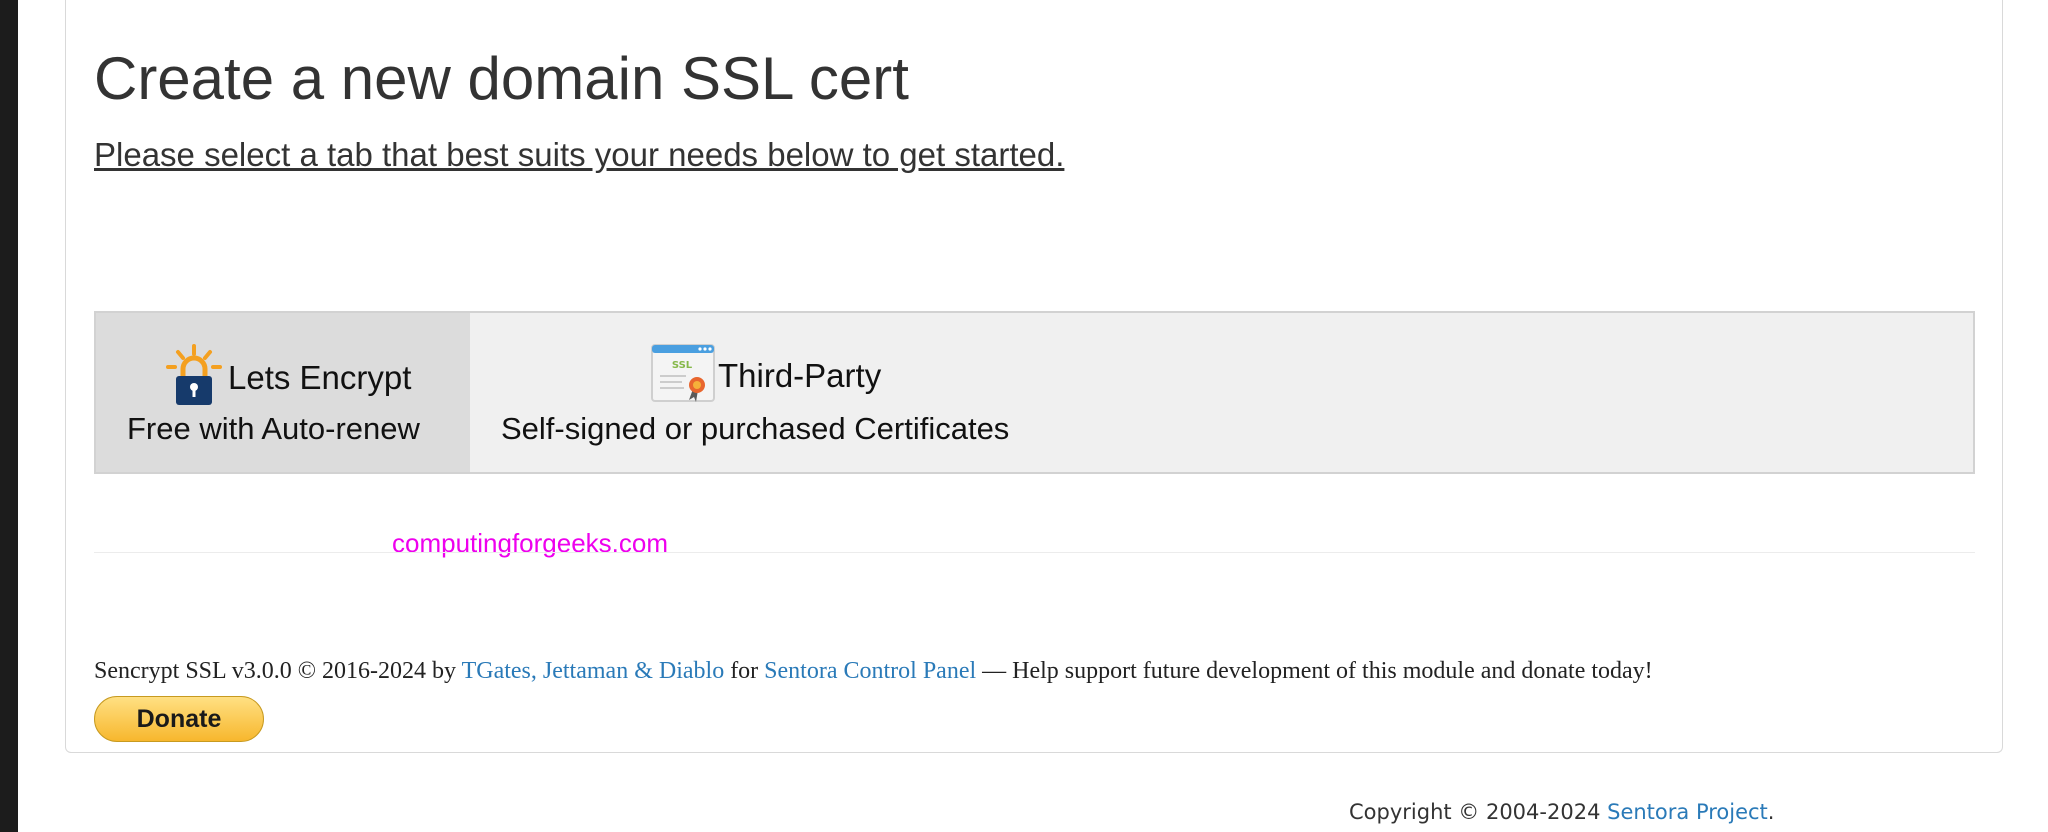 This screenshot has width=2048, height=832. What do you see at coordinates (870, 671) in the screenshot?
I see `sentora-control-panel-link: Sentora Control Panel` at bounding box center [870, 671].